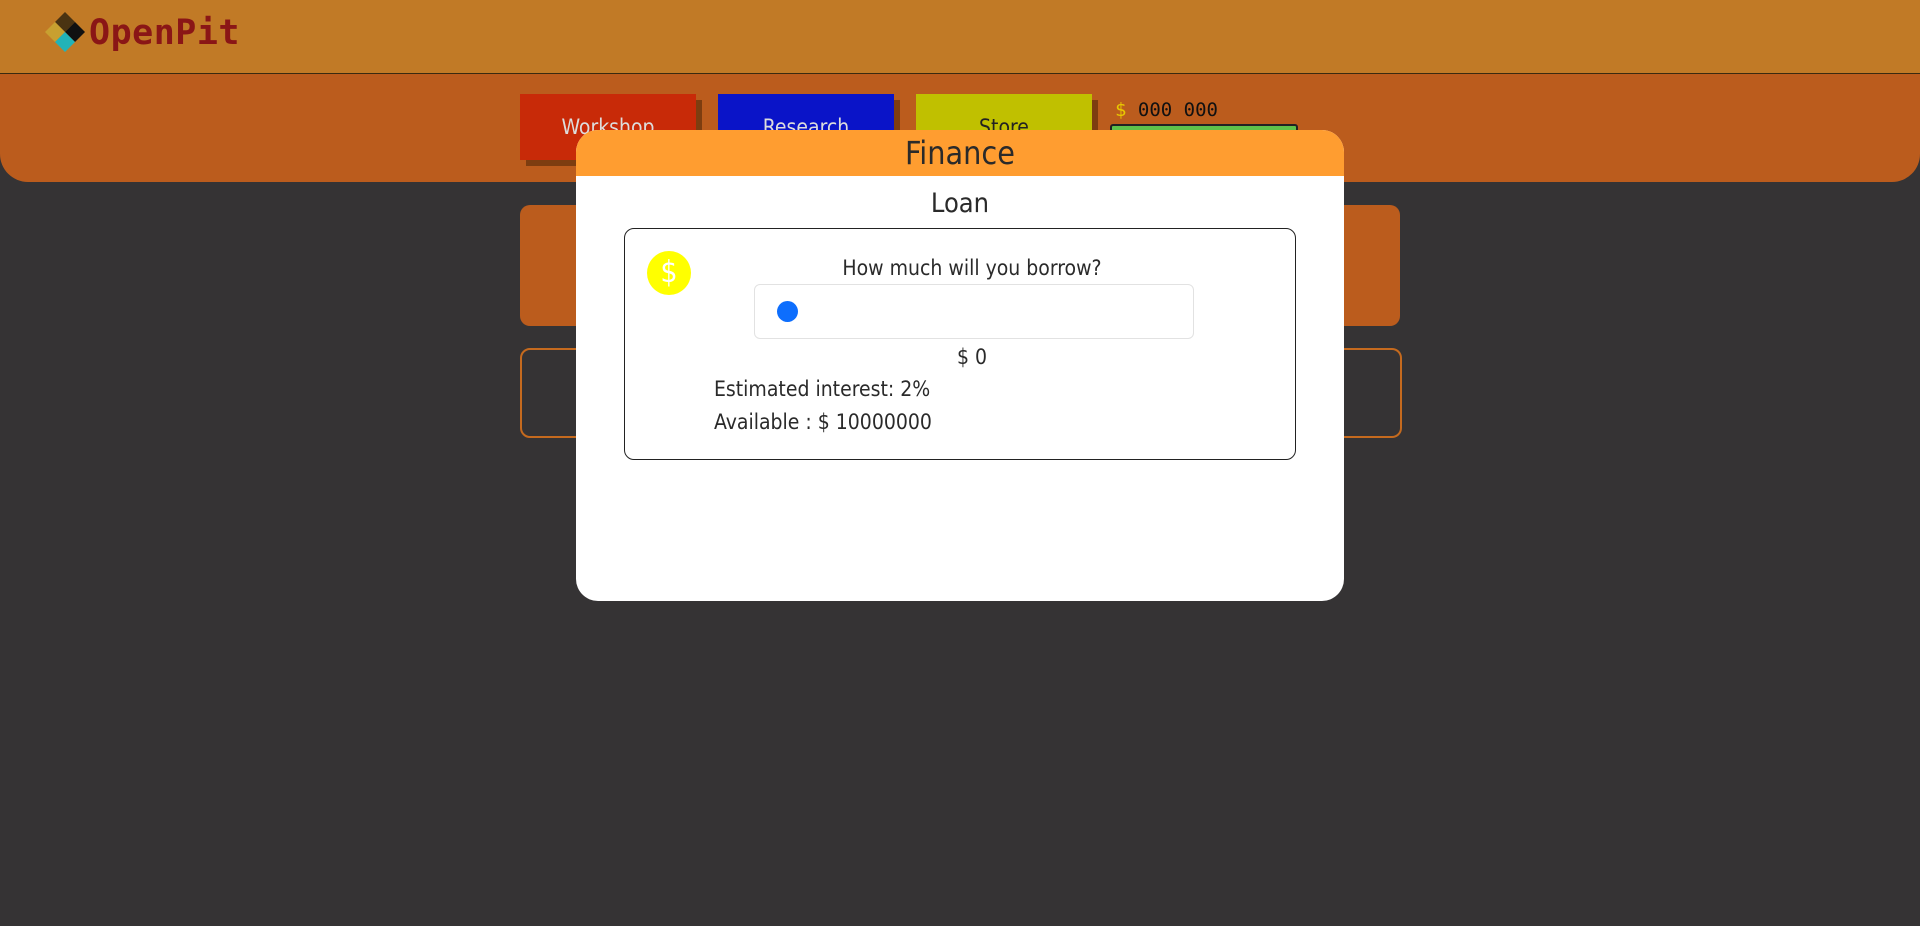 This screenshot has height=926, width=1920. Describe the element at coordinates (960, 203) in the screenshot. I see `loan-section-title: Loan` at that location.